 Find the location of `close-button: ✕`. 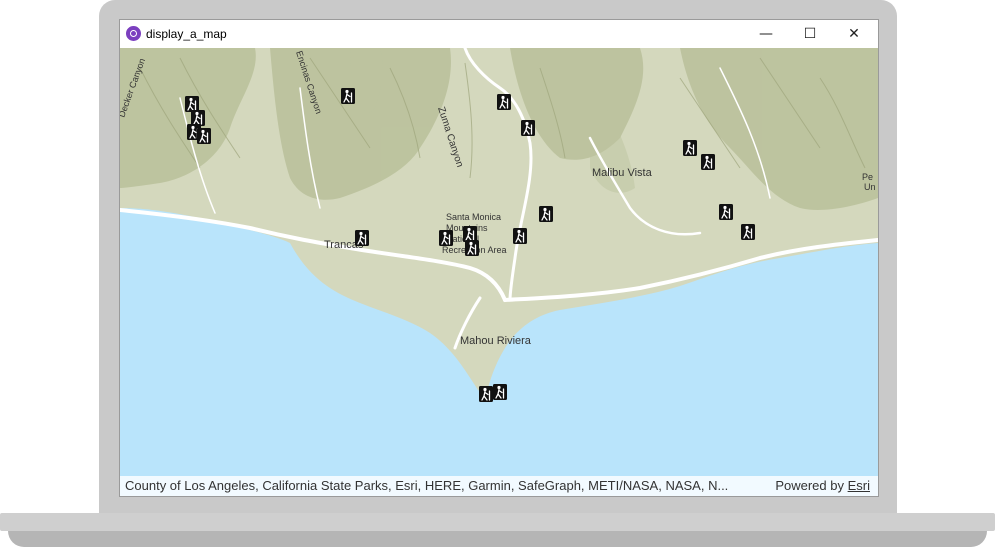

close-button: ✕ is located at coordinates (854, 34).